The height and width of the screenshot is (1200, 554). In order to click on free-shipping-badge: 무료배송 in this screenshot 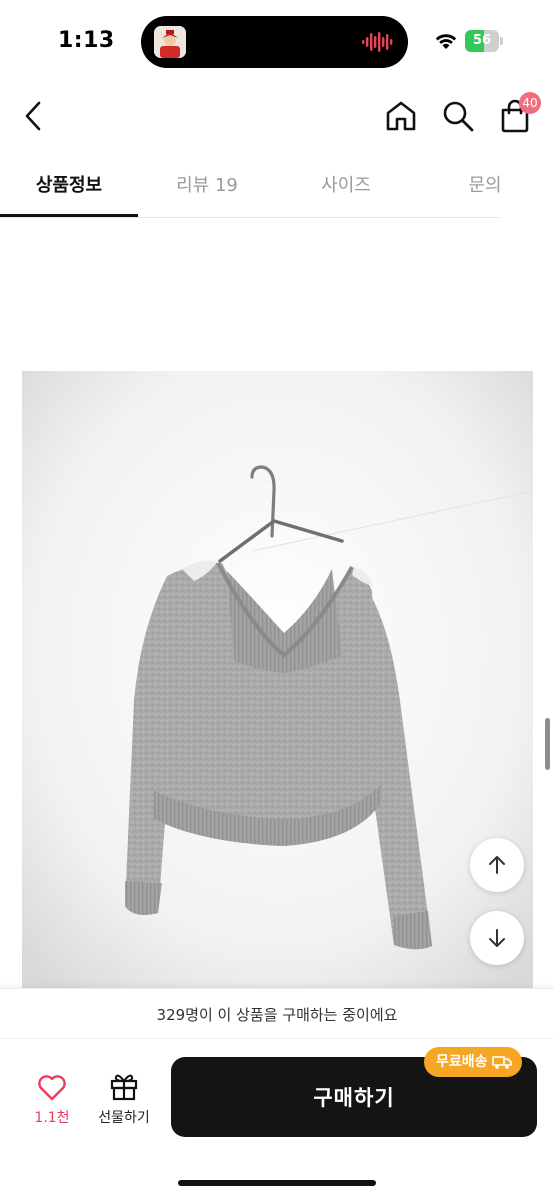, I will do `click(473, 1062)`.